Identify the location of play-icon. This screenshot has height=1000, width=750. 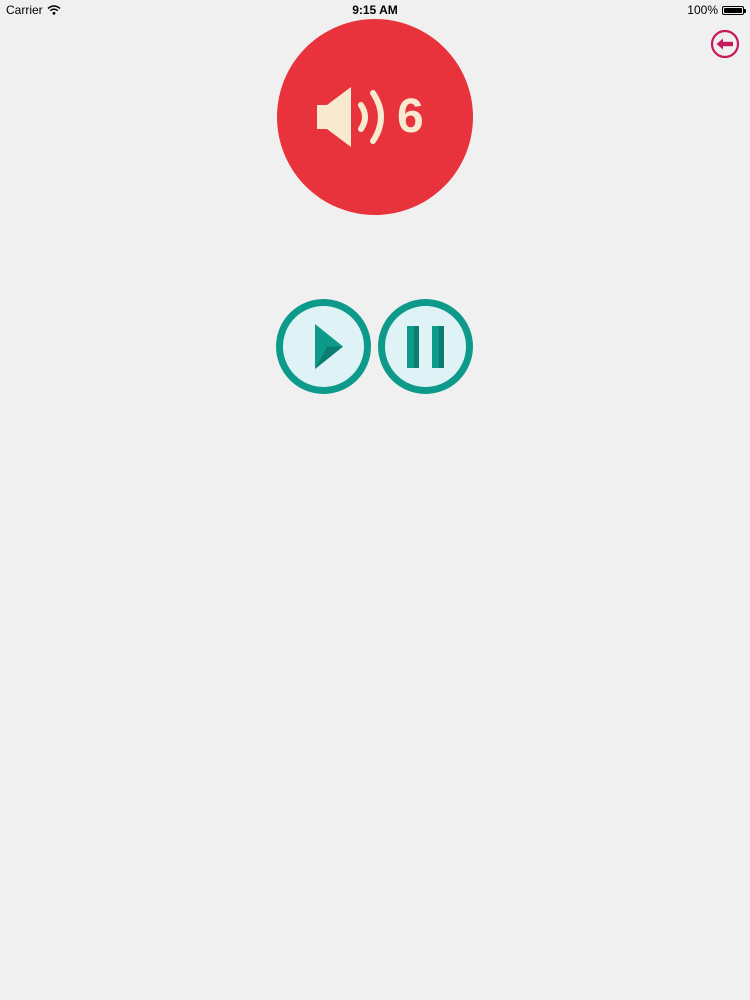
(323, 346).